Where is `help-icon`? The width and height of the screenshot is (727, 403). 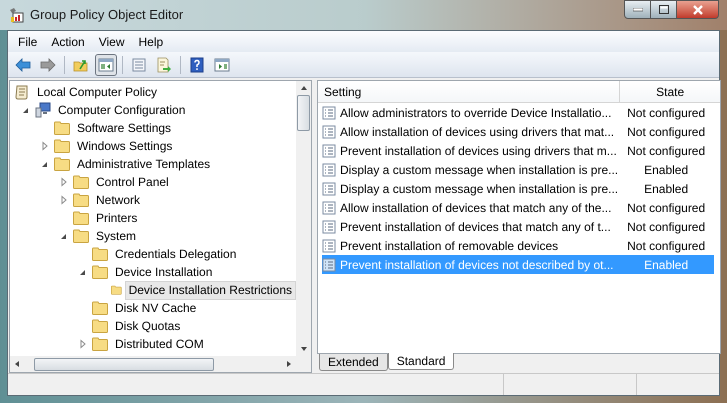
help-icon is located at coordinates (197, 64).